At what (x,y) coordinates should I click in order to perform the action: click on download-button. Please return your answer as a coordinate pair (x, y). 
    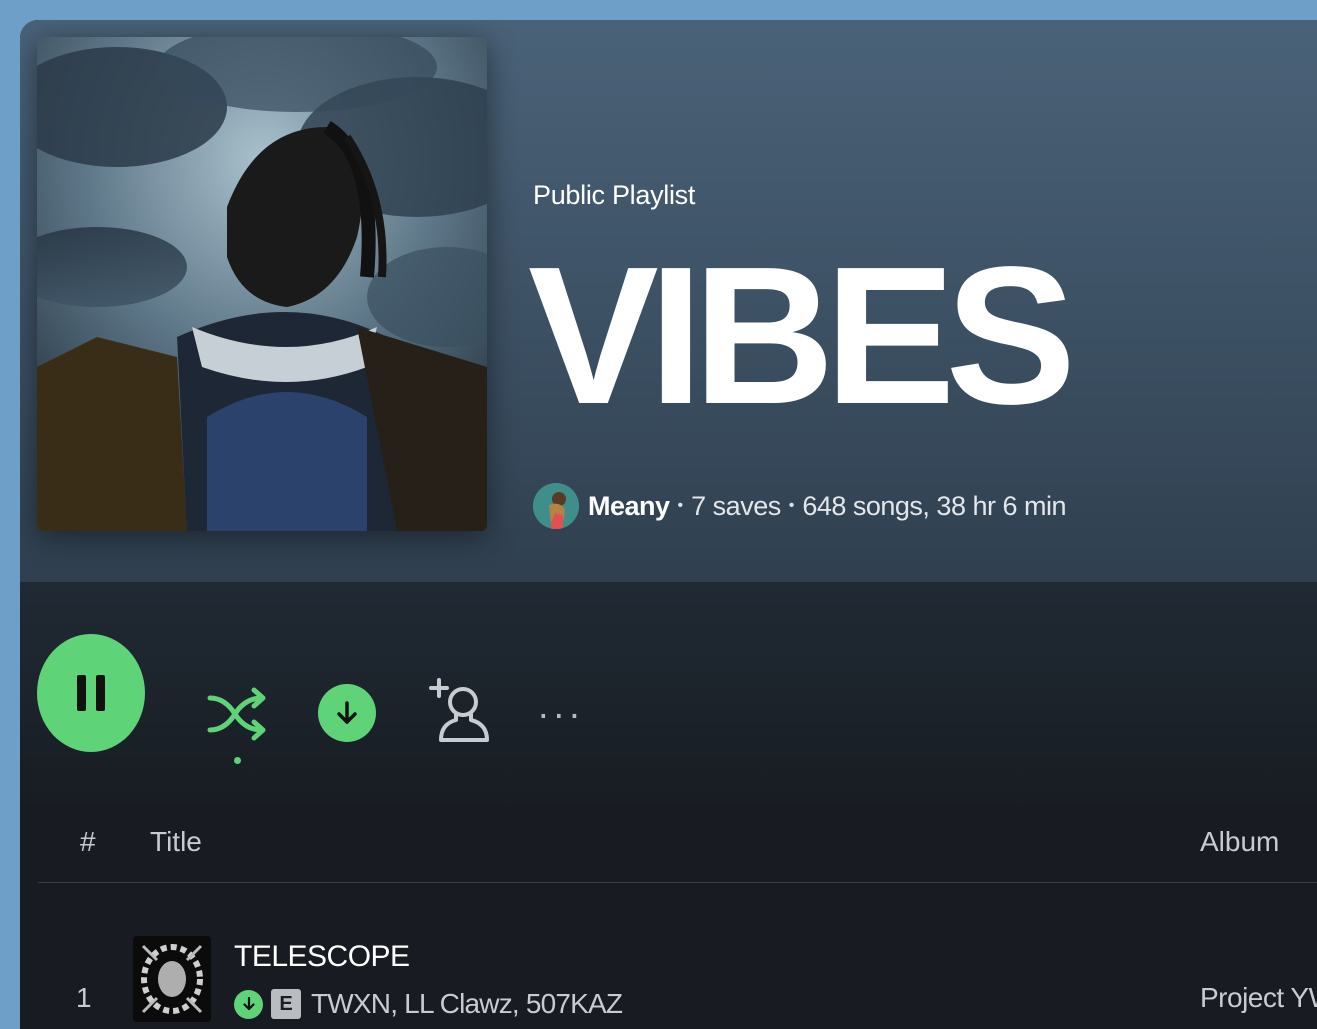
    Looking at the image, I should click on (347, 713).